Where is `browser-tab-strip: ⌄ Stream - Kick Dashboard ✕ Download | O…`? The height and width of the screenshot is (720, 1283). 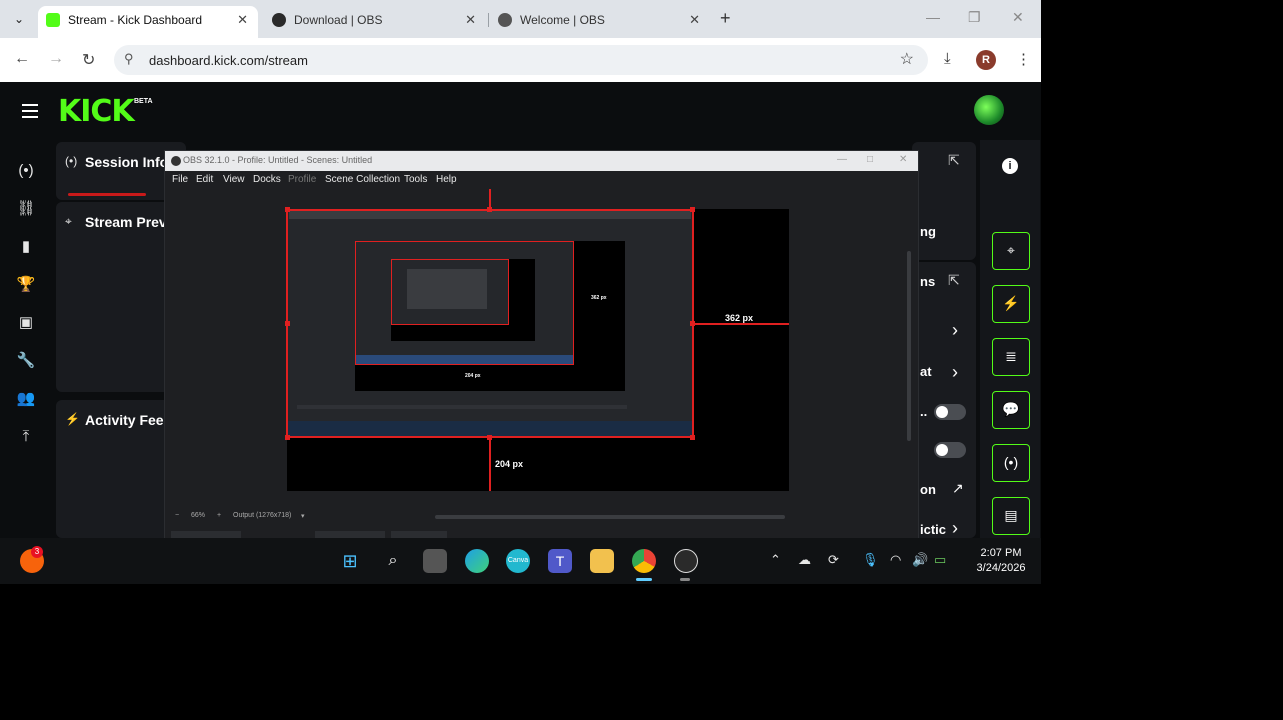 browser-tab-strip: ⌄ Stream - Kick Dashboard ✕ Download | O… is located at coordinates (520, 19).